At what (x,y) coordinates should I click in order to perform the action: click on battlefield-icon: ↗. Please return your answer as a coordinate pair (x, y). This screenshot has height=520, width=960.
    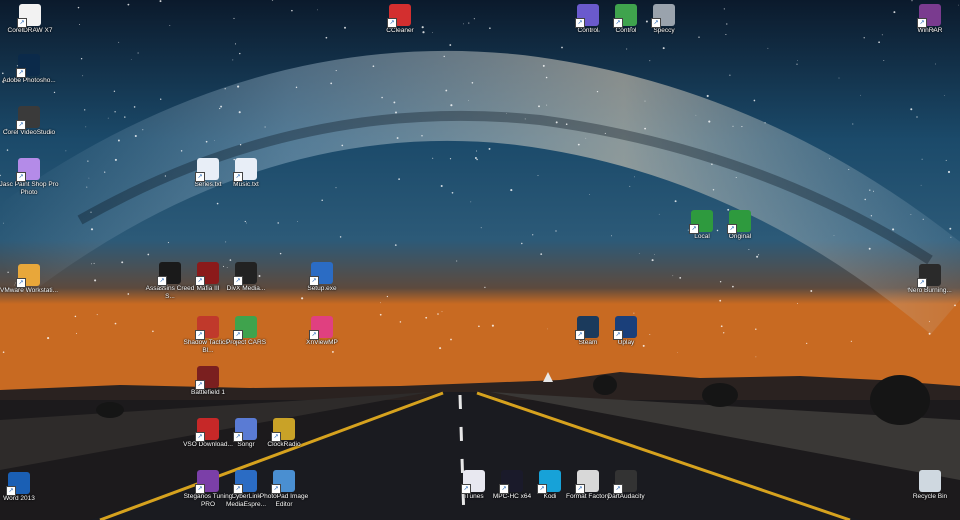
    Looking at the image, I should click on (207, 378).